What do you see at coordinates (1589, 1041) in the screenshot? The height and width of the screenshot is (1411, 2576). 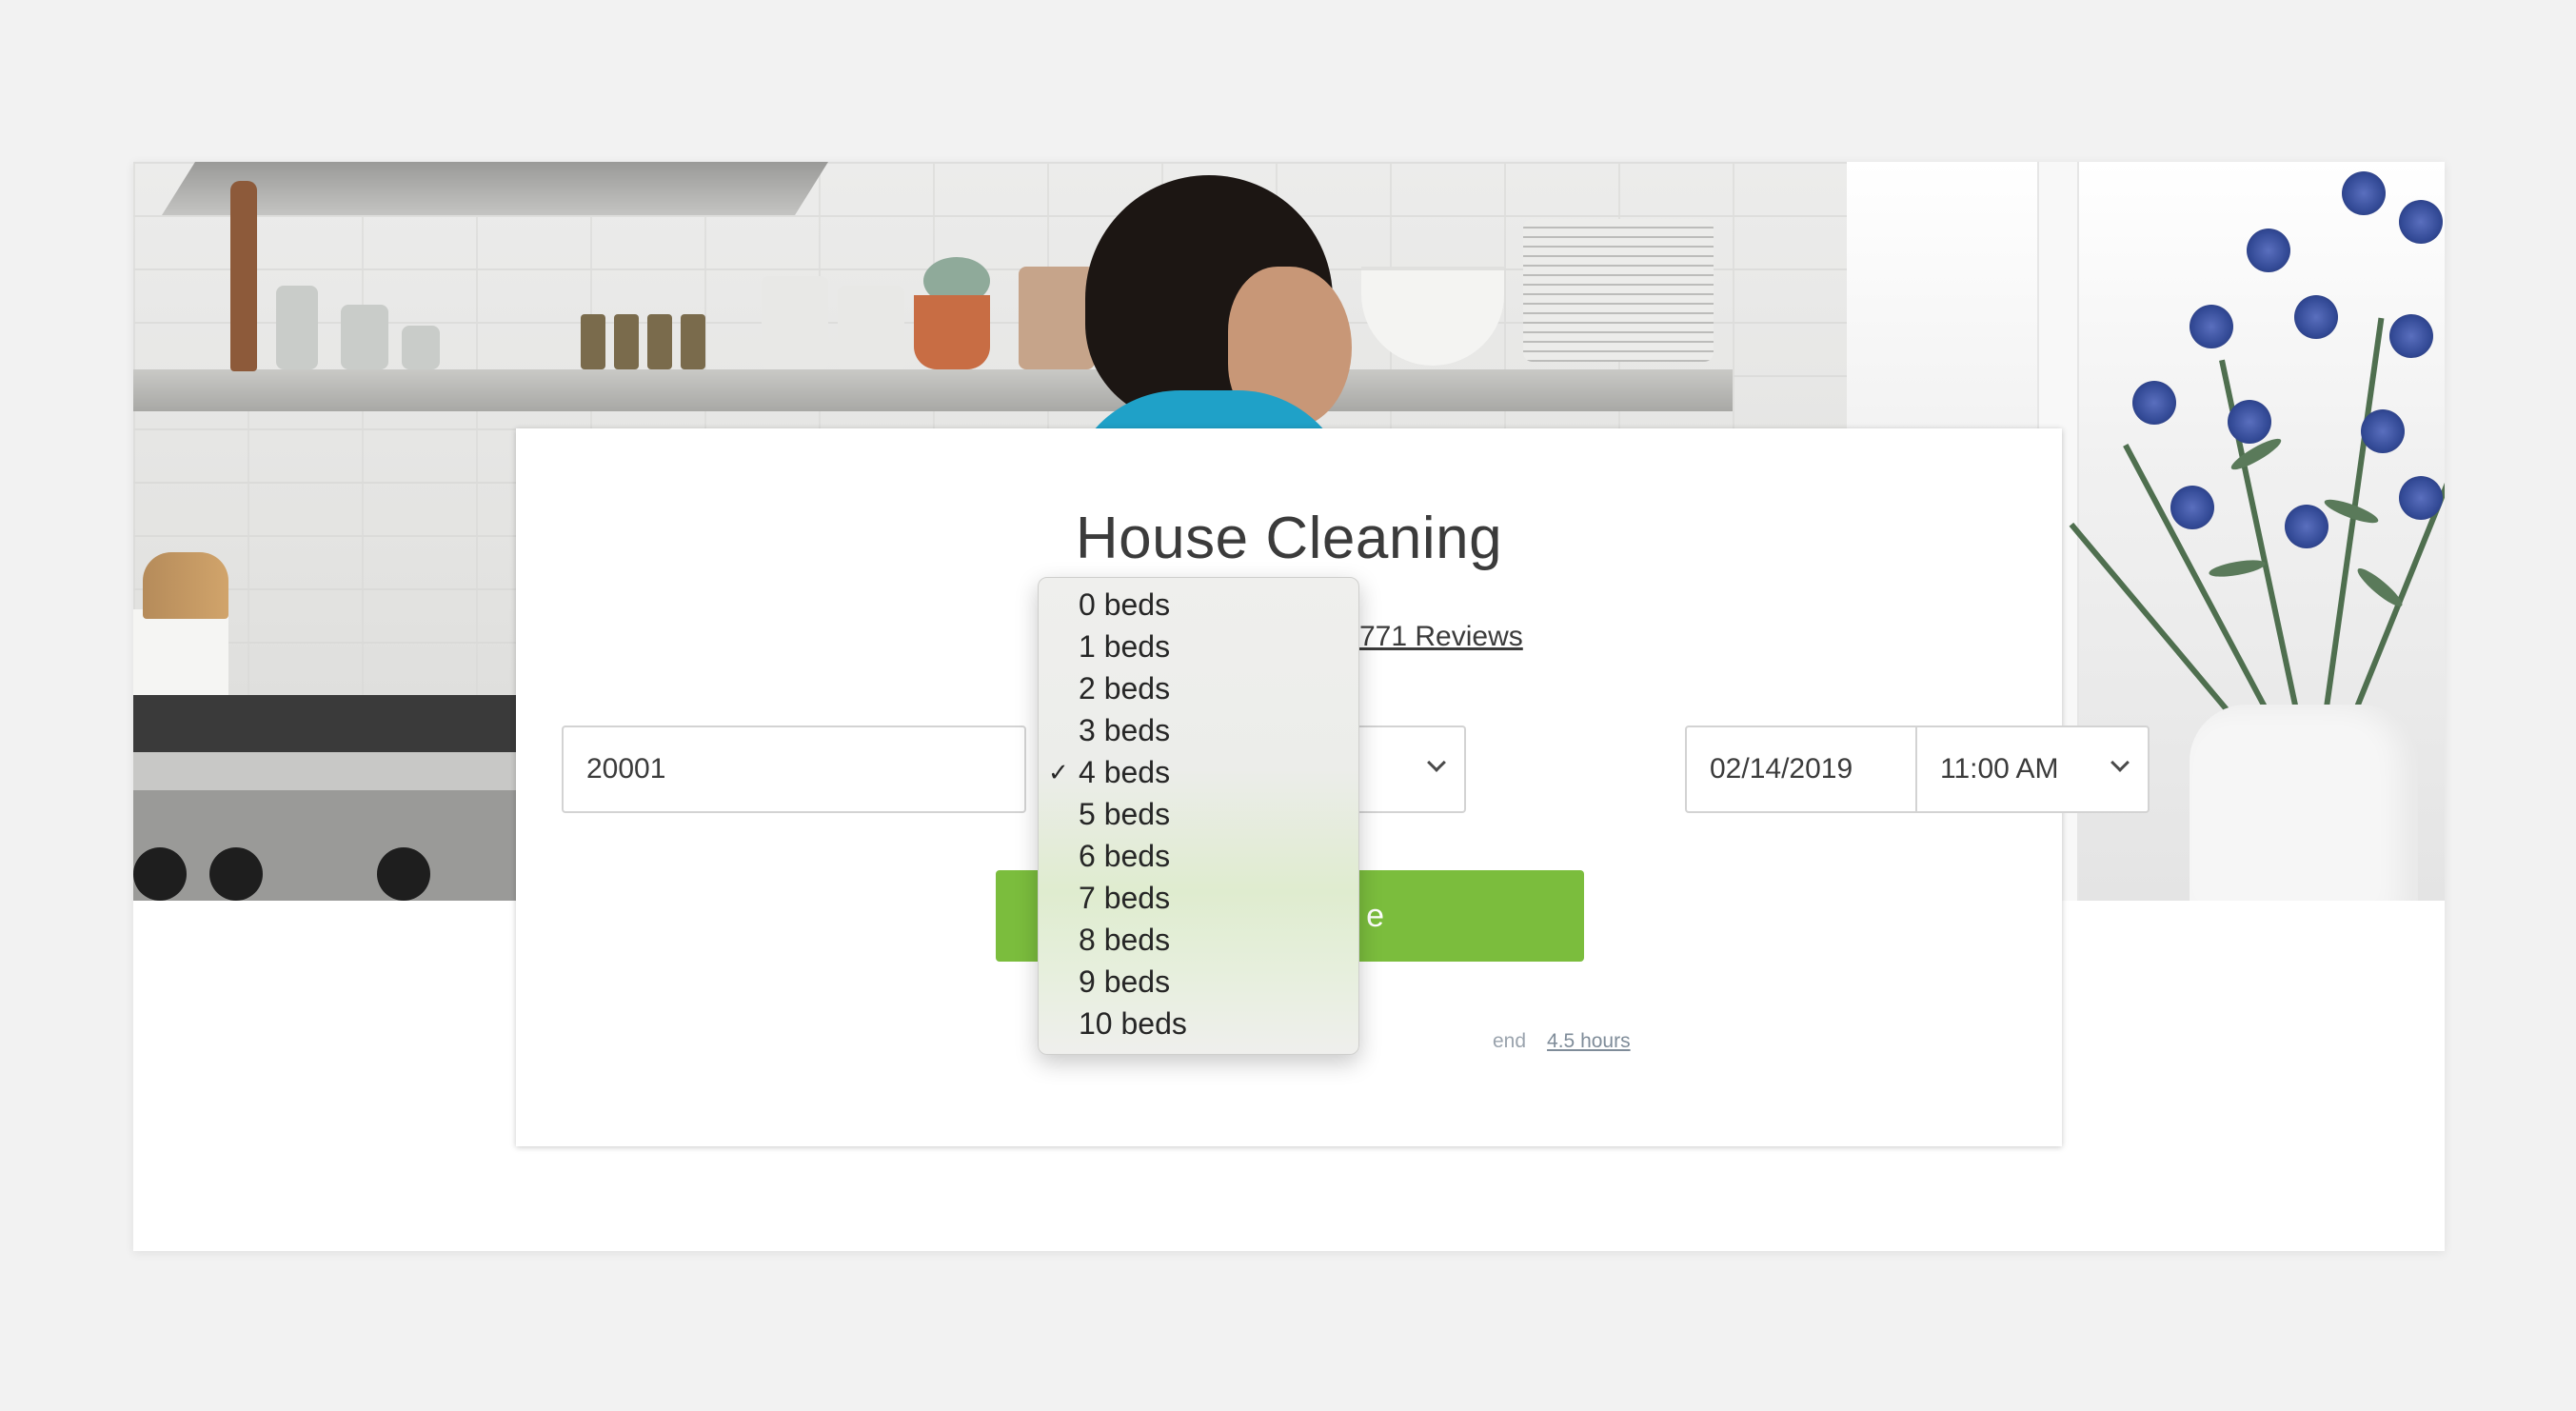 I see `recommended-hours-link: 4.5 hours` at bounding box center [1589, 1041].